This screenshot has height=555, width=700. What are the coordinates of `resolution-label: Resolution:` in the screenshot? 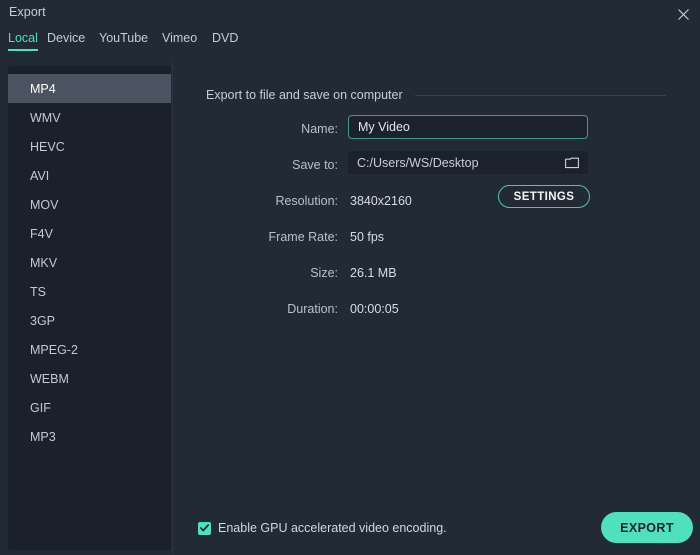 It's located at (306, 201).